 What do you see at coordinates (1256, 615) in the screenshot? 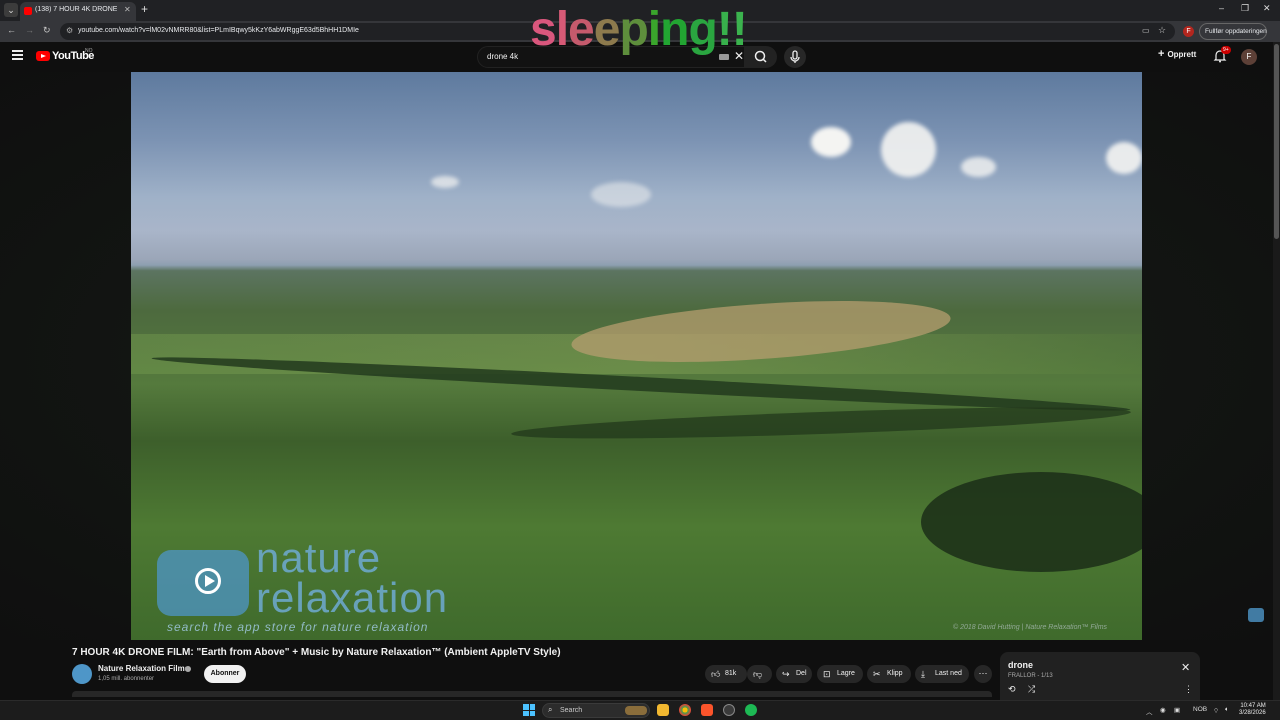
I see `channel-watermark-icon` at bounding box center [1256, 615].